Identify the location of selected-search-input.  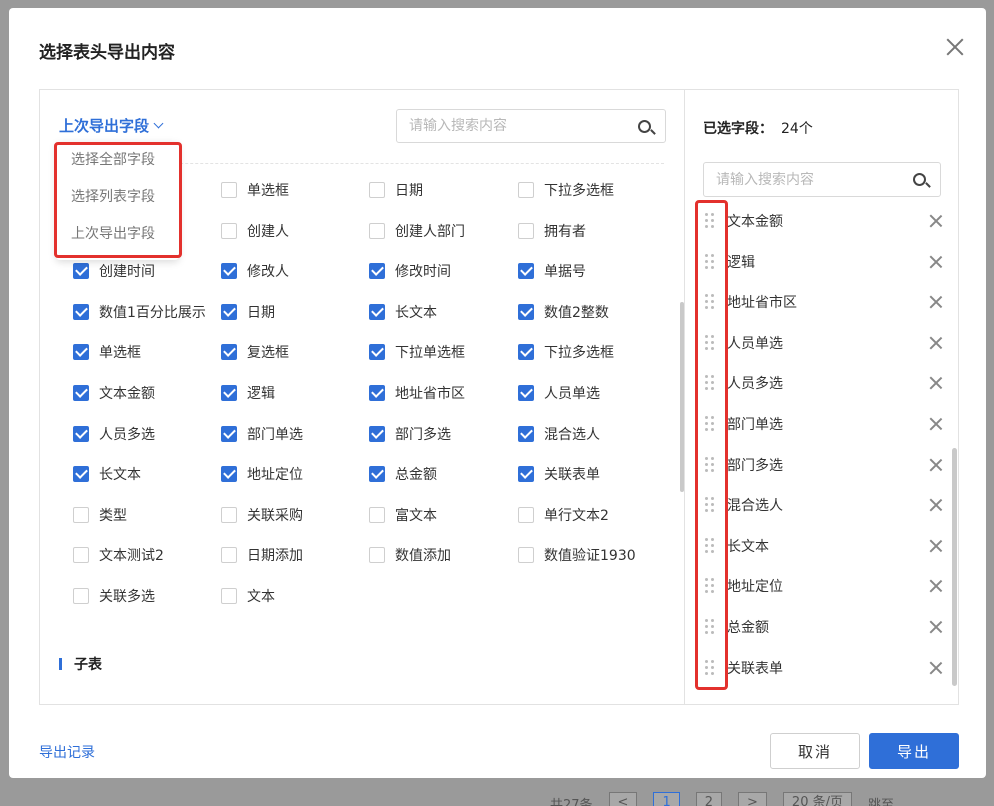
(822, 179).